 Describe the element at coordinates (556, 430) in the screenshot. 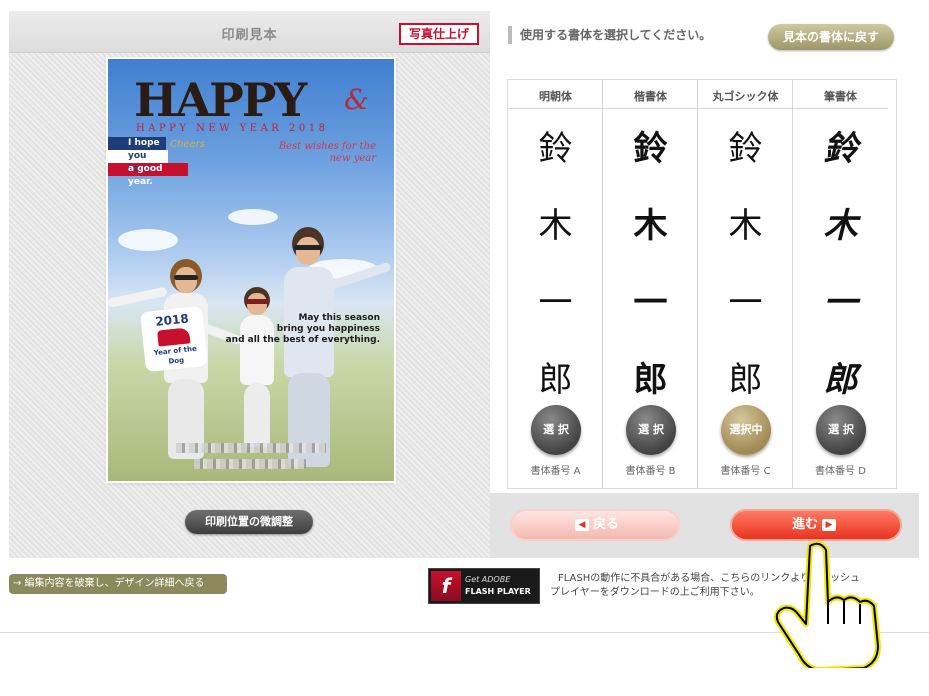

I see `select-font-a-button: 選 択` at that location.